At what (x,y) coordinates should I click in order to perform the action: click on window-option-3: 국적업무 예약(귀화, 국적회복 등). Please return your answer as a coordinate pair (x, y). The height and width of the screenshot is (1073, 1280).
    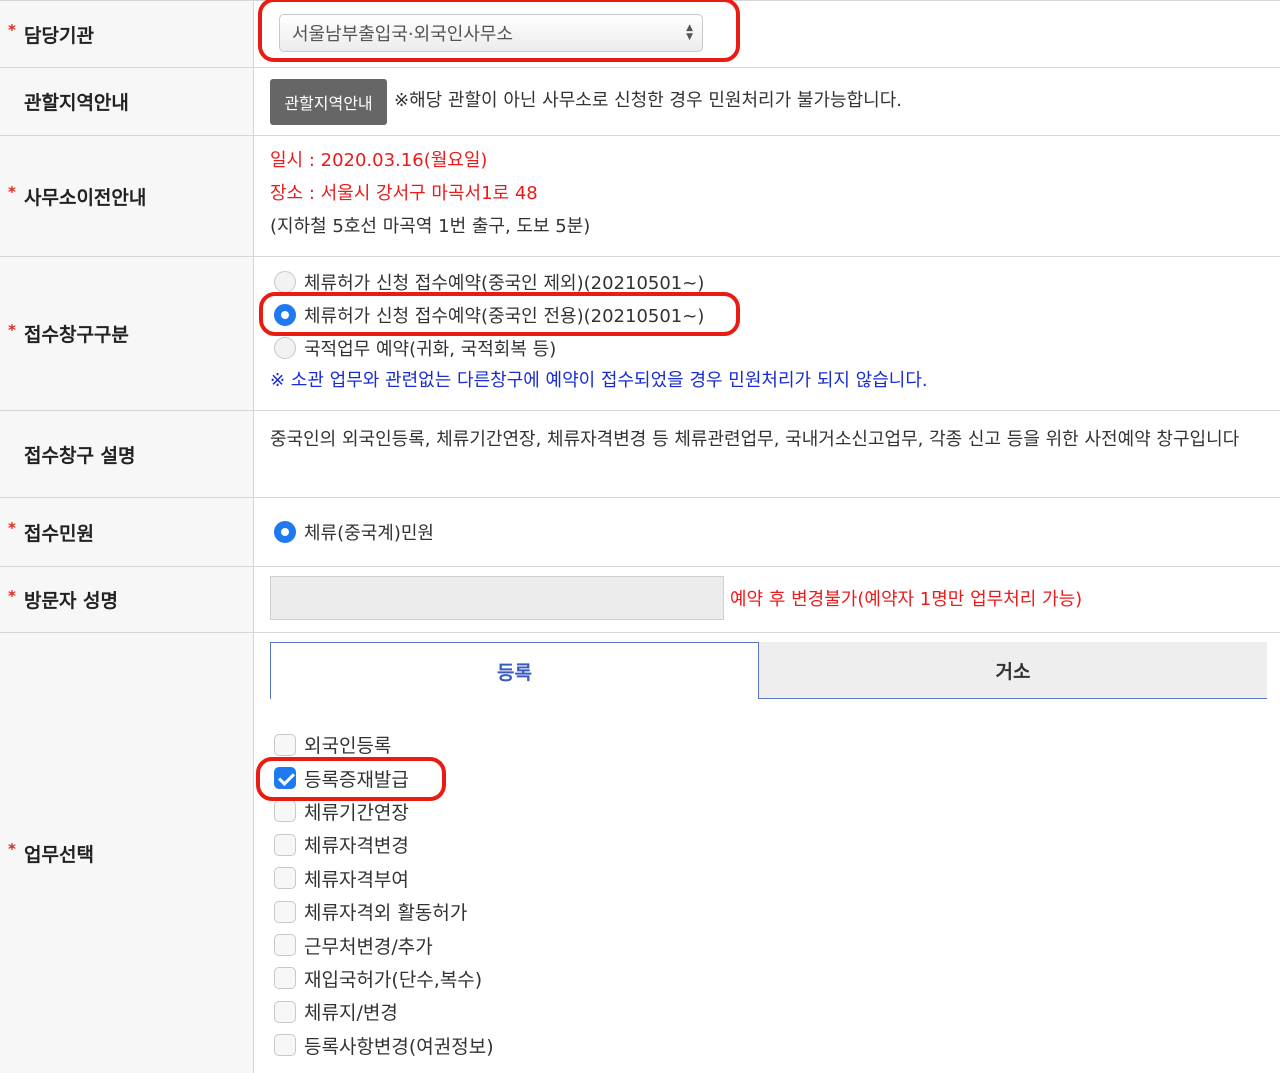
    Looking at the image, I should click on (415, 348).